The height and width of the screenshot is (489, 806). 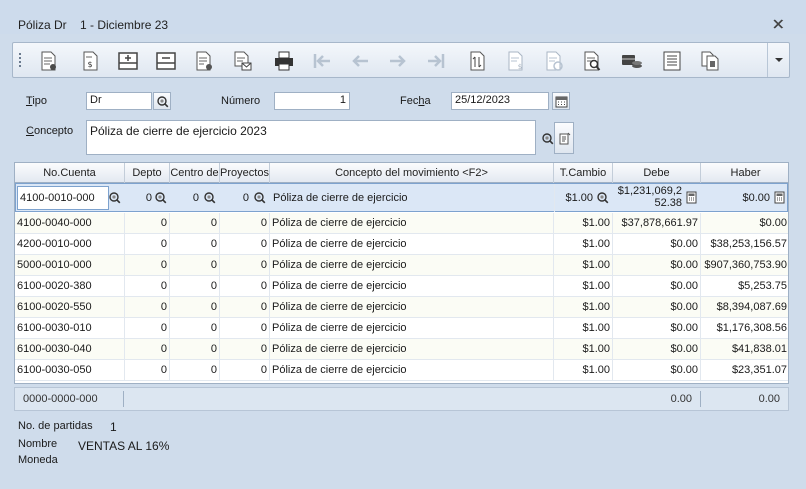 I want to click on haber-cell: $38,253,156.57, so click(x=744, y=244).